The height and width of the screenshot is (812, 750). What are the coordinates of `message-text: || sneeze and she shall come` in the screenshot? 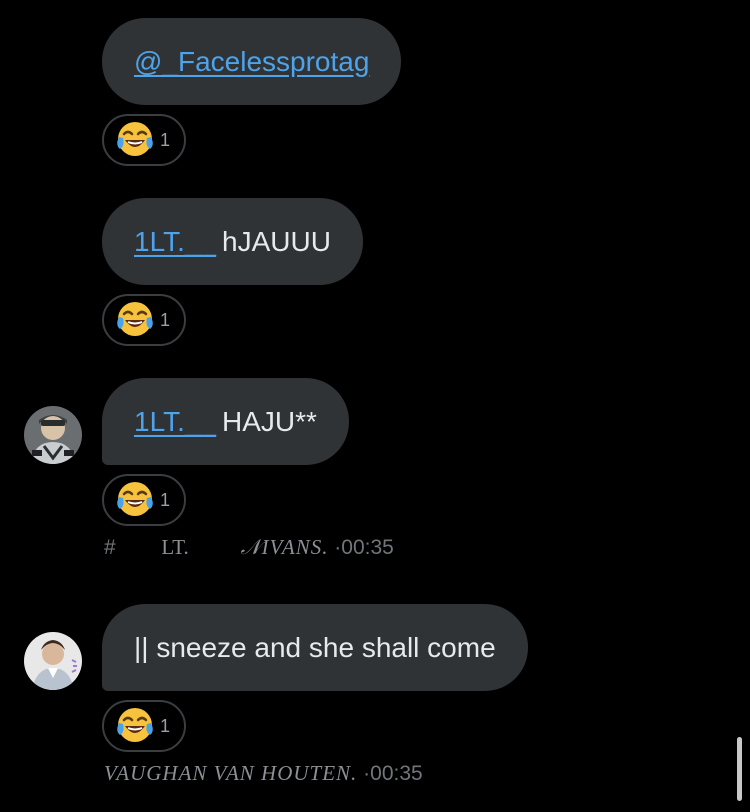 It's located at (315, 647).